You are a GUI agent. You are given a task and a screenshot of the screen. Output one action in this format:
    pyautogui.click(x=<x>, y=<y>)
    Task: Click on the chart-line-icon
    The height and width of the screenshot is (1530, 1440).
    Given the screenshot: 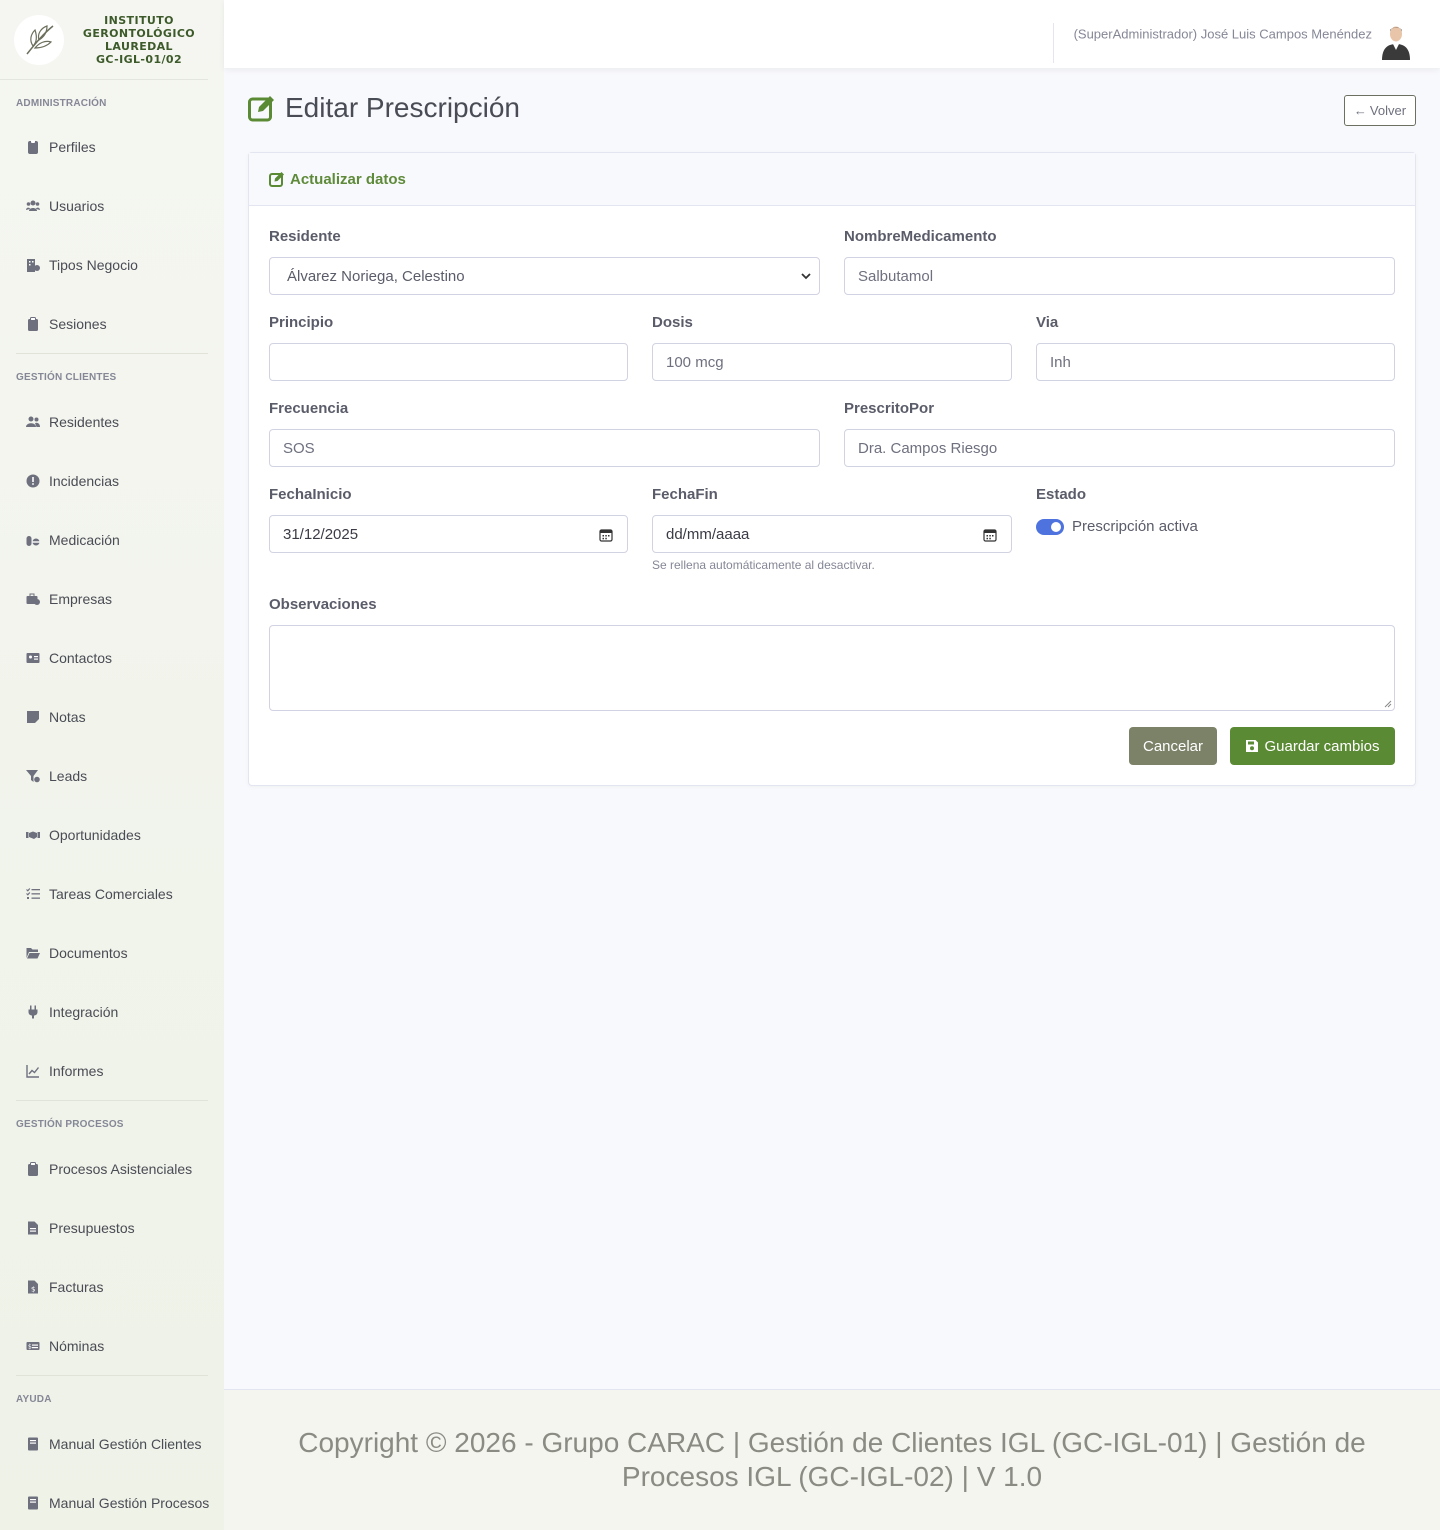 What is the action you would take?
    pyautogui.click(x=32, y=1071)
    